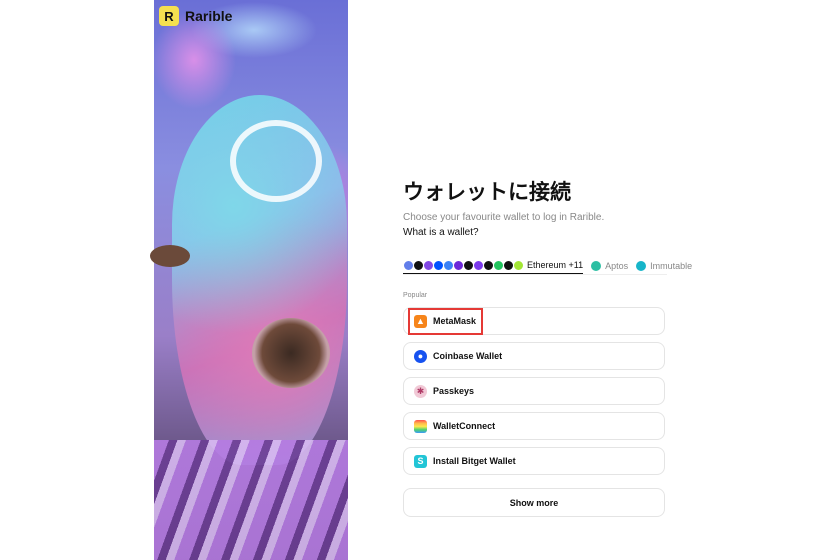 This screenshot has height=560, width=840. What do you see at coordinates (534, 461) in the screenshot?
I see `wallet-option-bitget: S Install Bitget Wallet` at bounding box center [534, 461].